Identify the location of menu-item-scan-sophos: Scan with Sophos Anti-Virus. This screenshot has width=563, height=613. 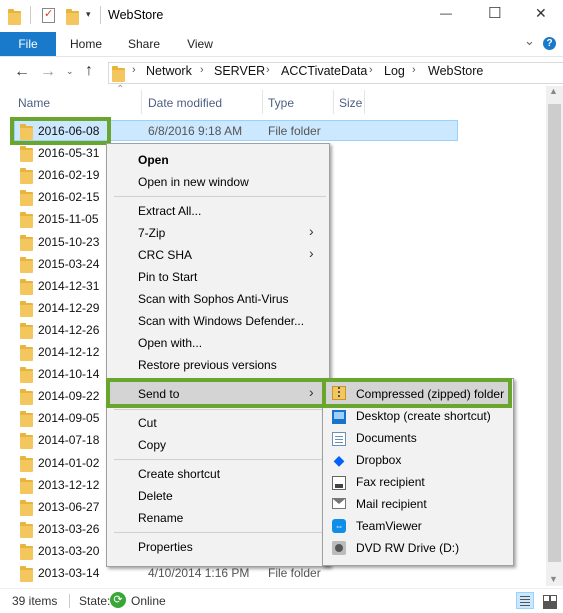
(213, 299).